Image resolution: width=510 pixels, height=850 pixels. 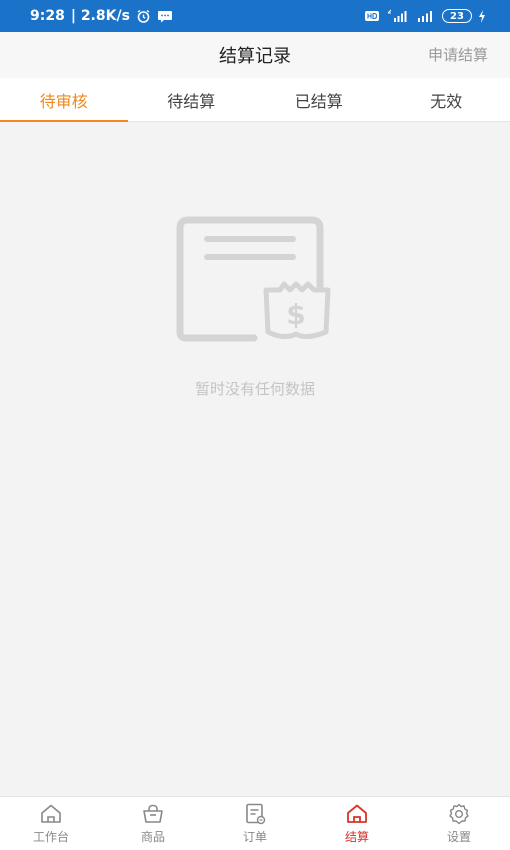 What do you see at coordinates (356, 837) in the screenshot?
I see `nav-settlement-label: 结算` at bounding box center [356, 837].